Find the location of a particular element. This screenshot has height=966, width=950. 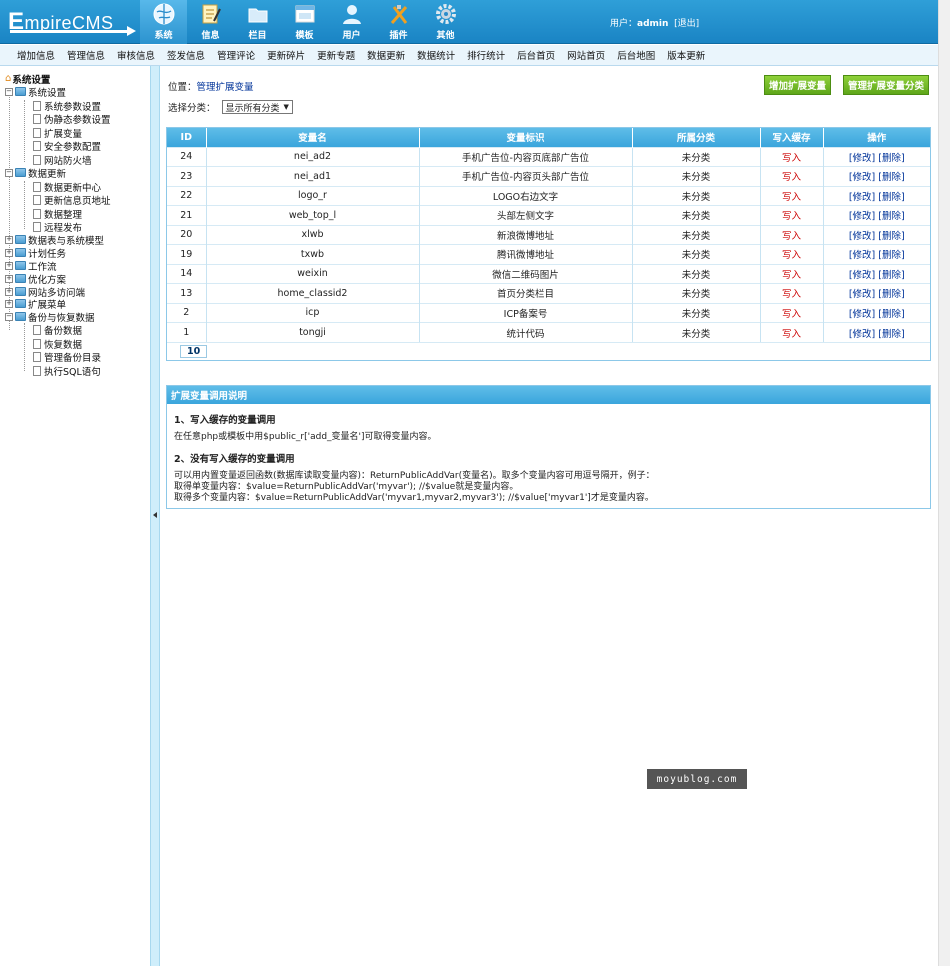

tree-group: + 优化方案 is located at coordinates (35, 279).